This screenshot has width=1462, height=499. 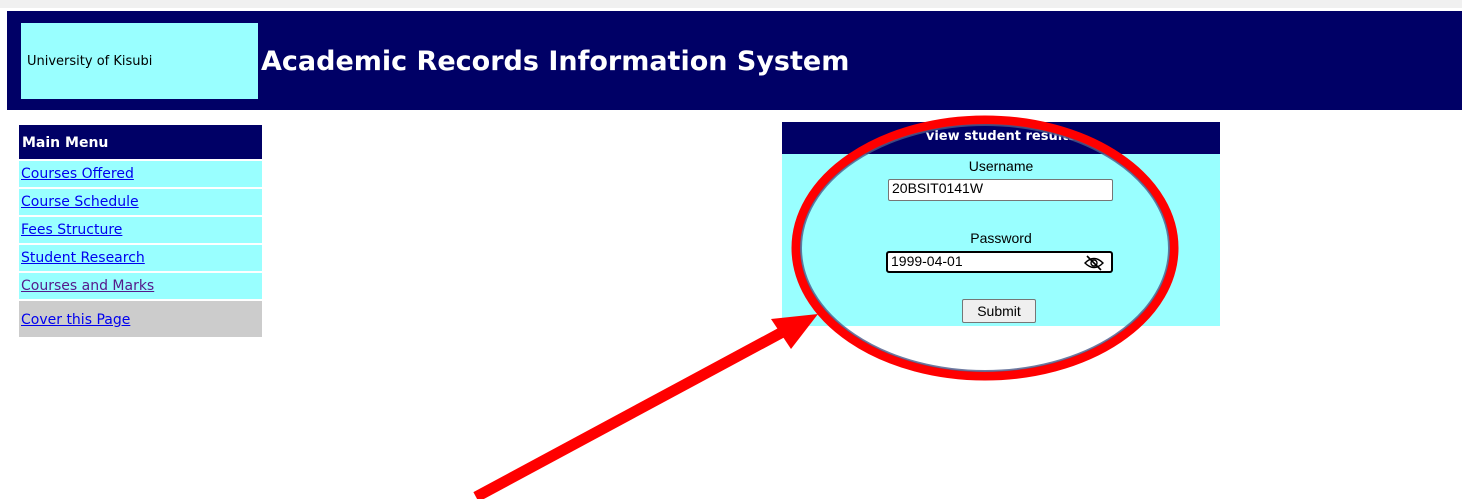 I want to click on main-menu-heading: Main Menu, so click(x=140, y=142).